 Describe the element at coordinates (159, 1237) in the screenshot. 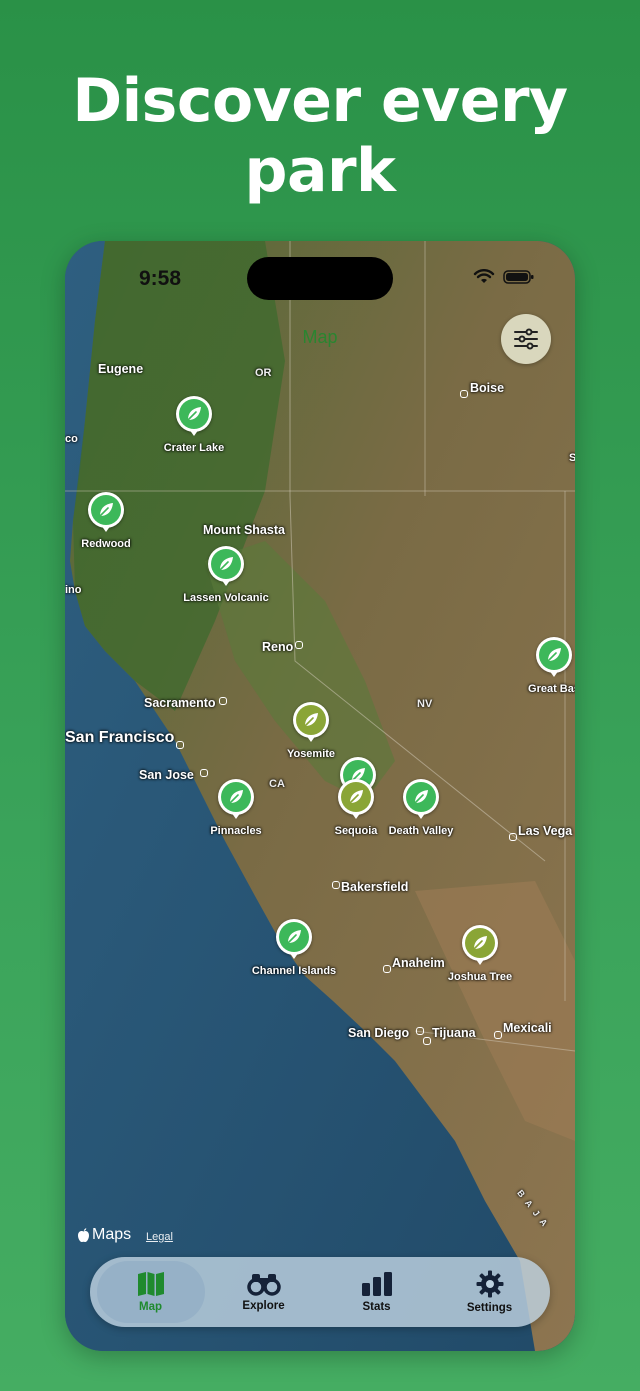

I see `legal-link: Legal` at that location.